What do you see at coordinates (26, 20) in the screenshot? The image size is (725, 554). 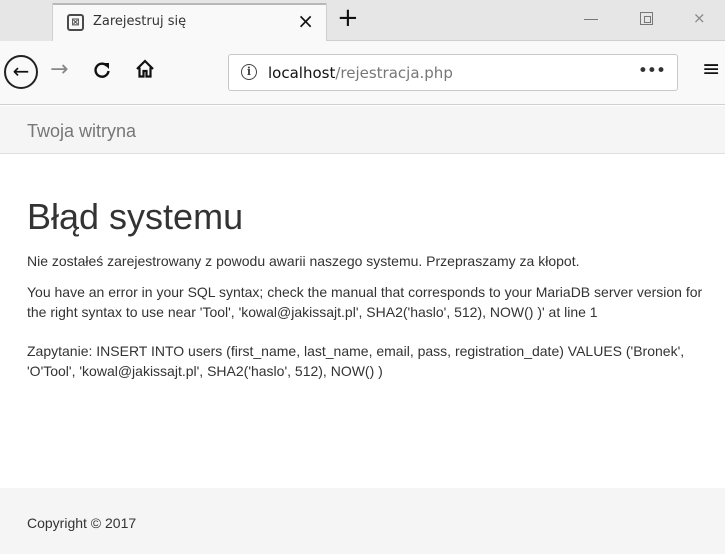 I see `tab-strip-spacer` at bounding box center [26, 20].